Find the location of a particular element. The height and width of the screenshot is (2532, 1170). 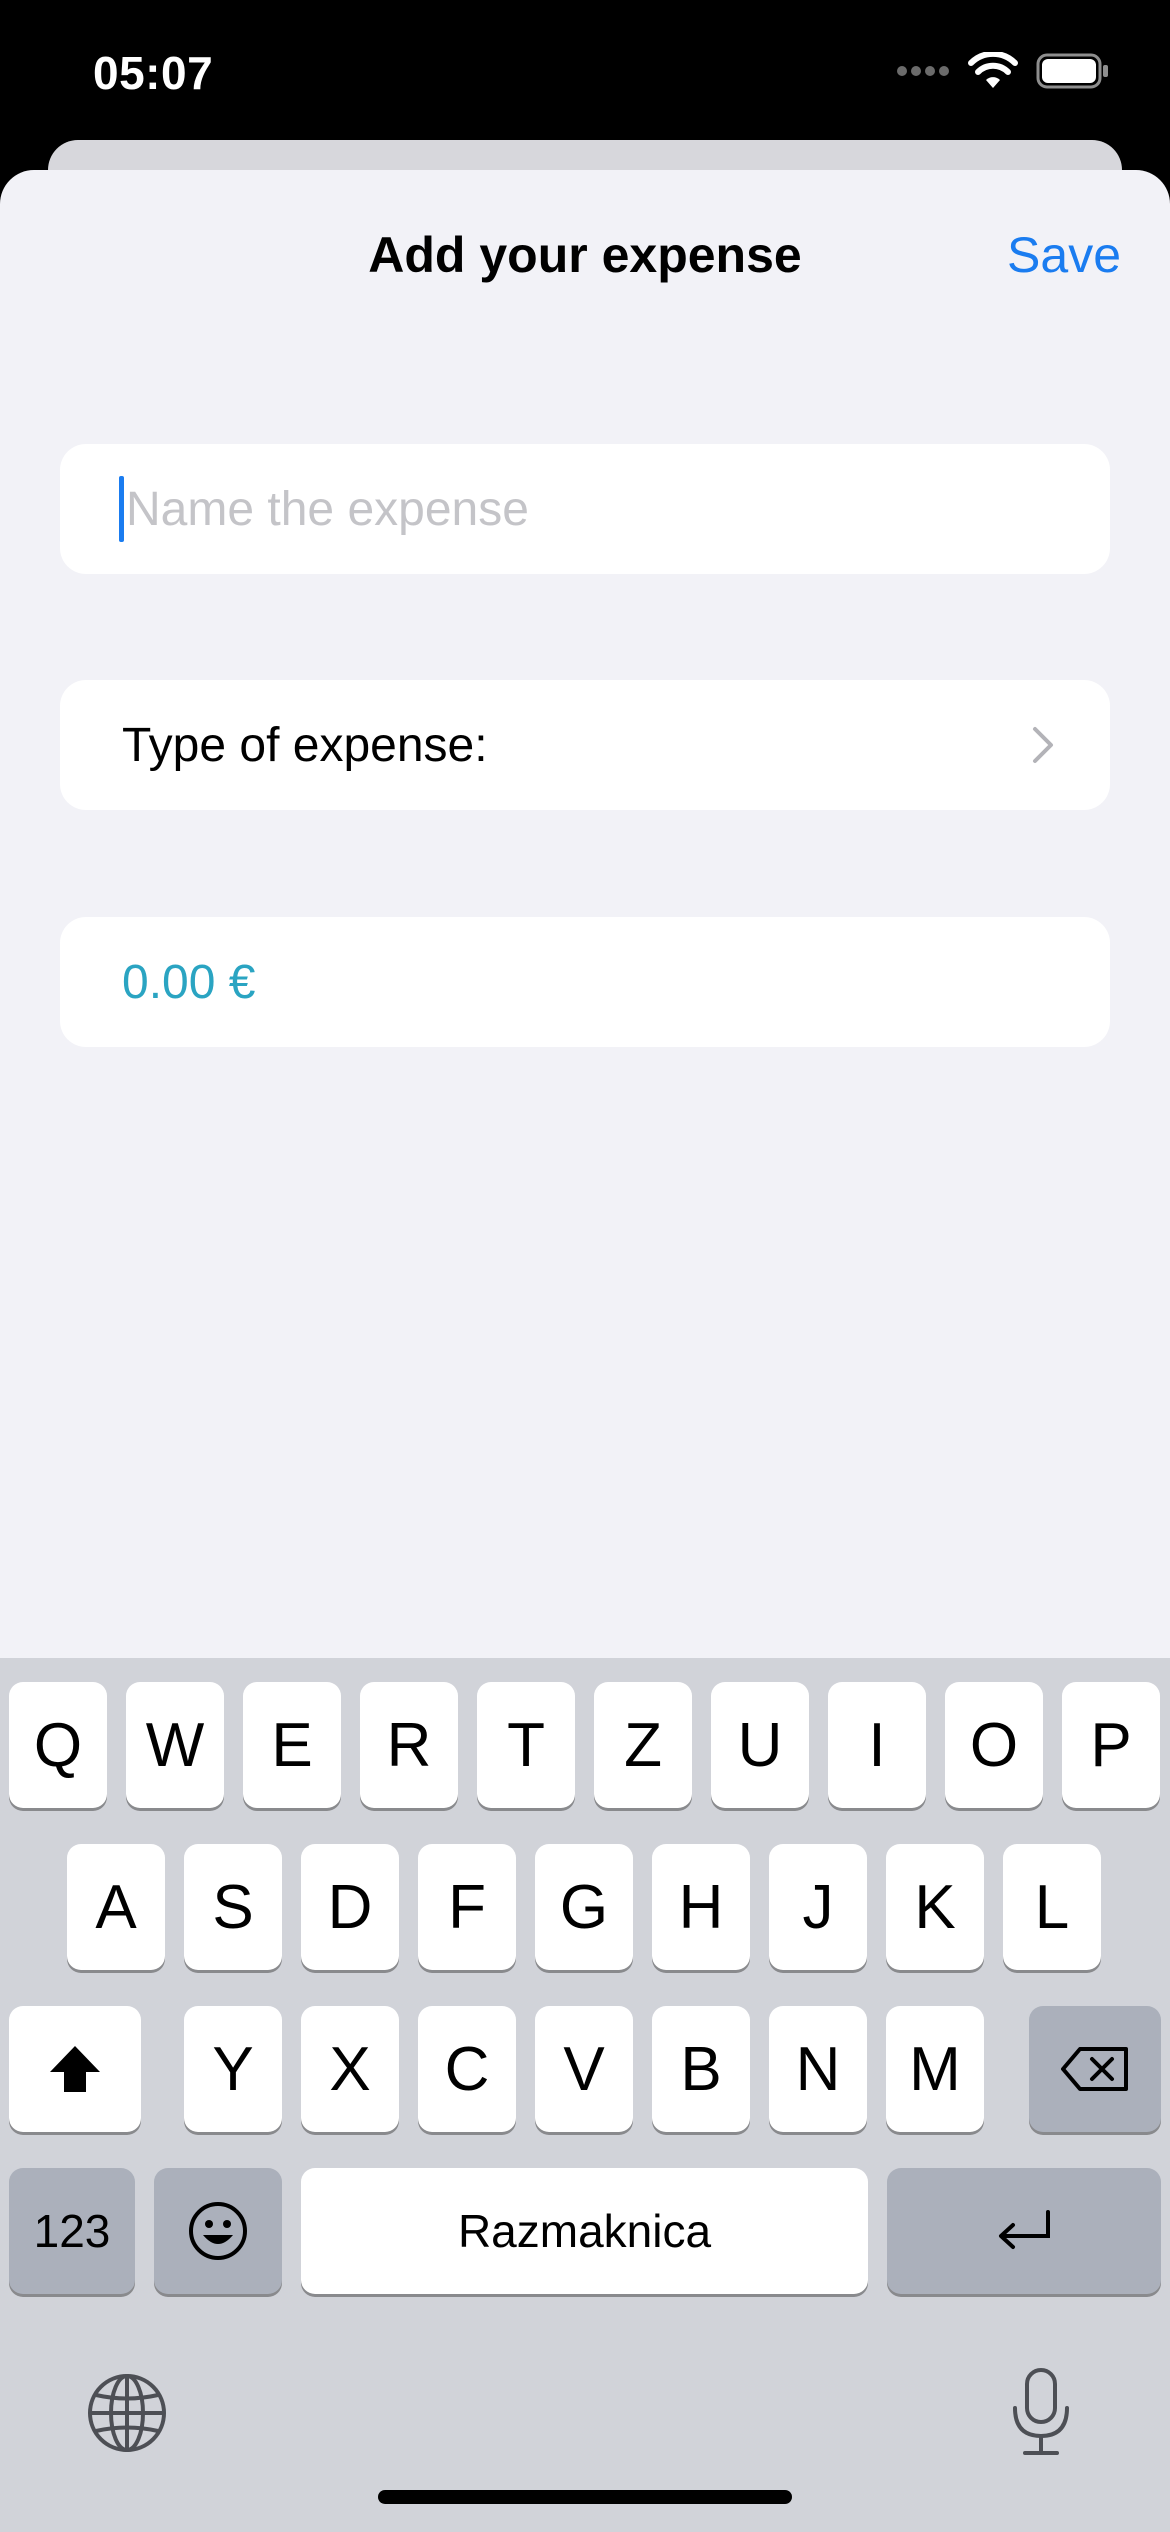

key-z: Z is located at coordinates (643, 1745).